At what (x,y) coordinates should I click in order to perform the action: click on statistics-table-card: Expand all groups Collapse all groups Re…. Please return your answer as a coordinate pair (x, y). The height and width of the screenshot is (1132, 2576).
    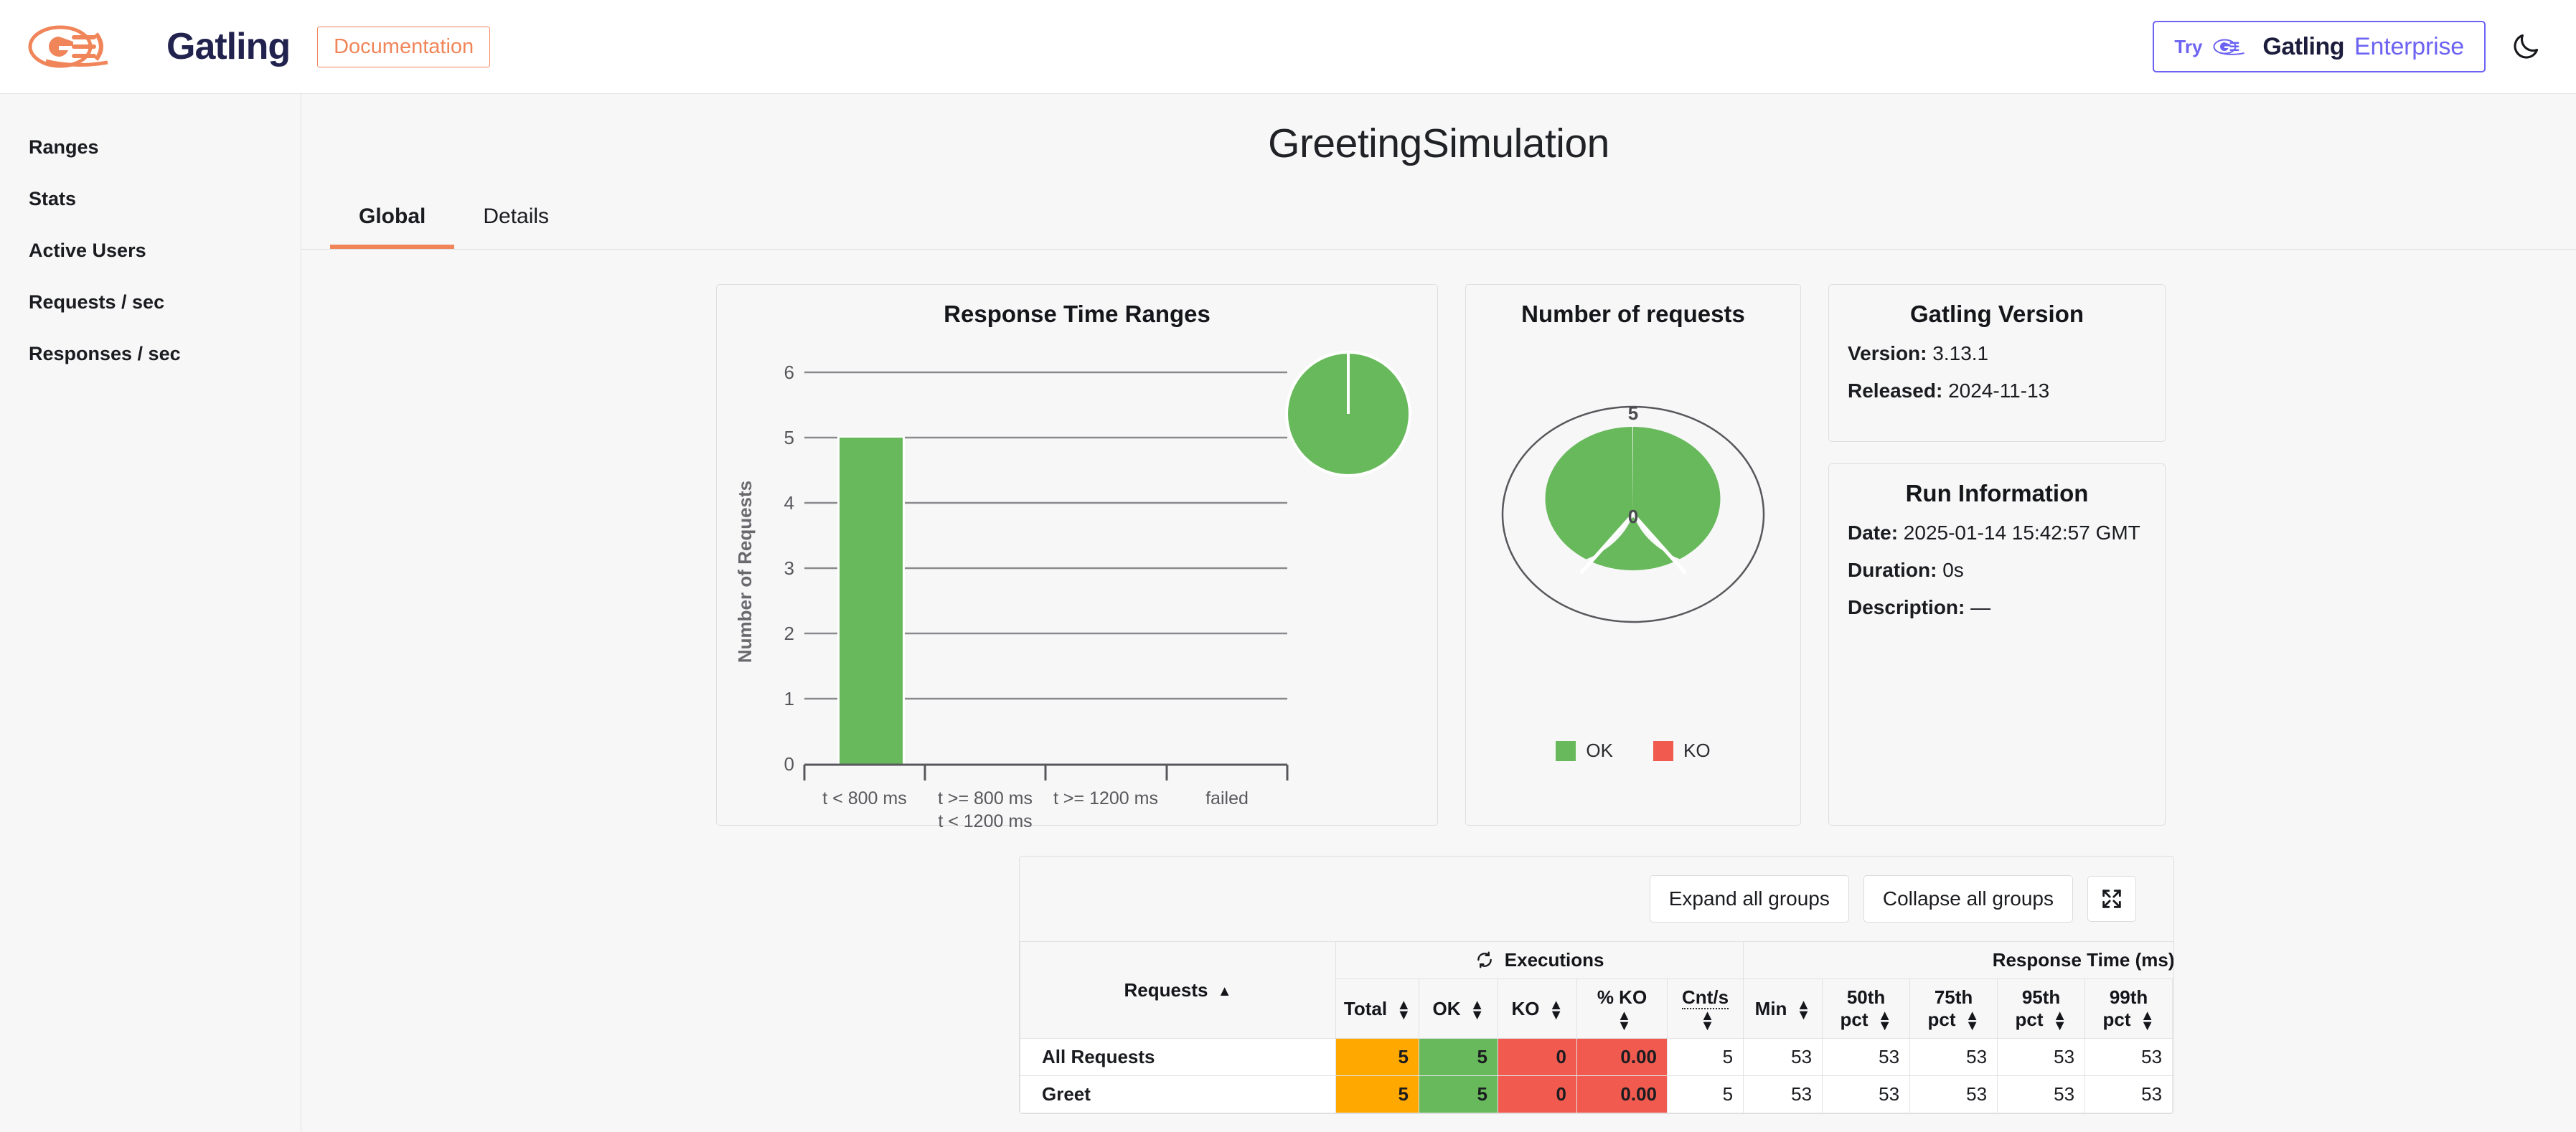
    Looking at the image, I should click on (1596, 985).